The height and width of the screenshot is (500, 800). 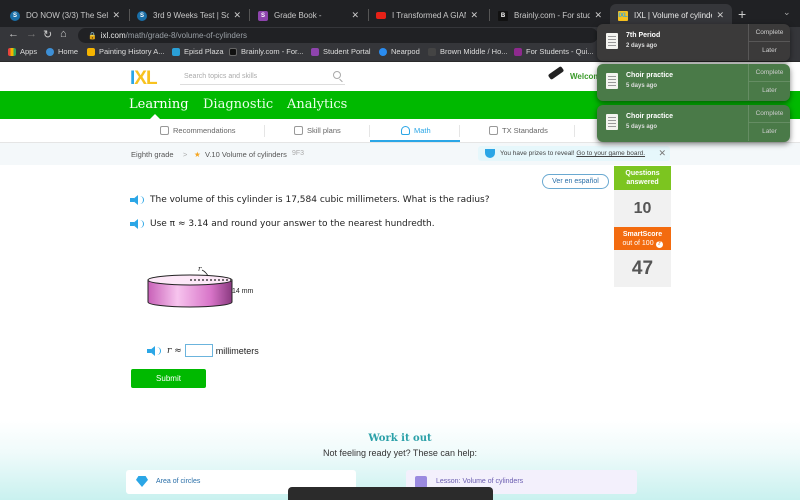 What do you see at coordinates (113, 35) in the screenshot?
I see `url-host: ixl.com` at bounding box center [113, 35].